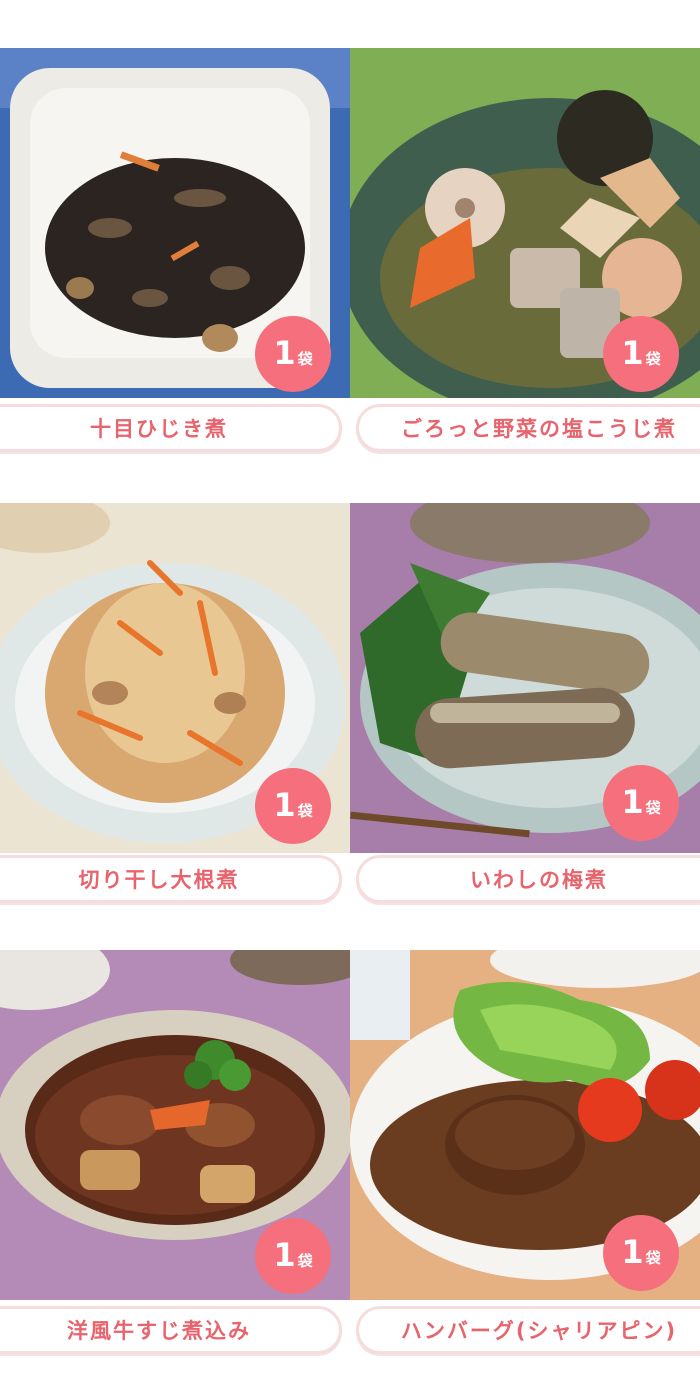  I want to click on item-name: 十目ひじき煮, so click(159, 429).